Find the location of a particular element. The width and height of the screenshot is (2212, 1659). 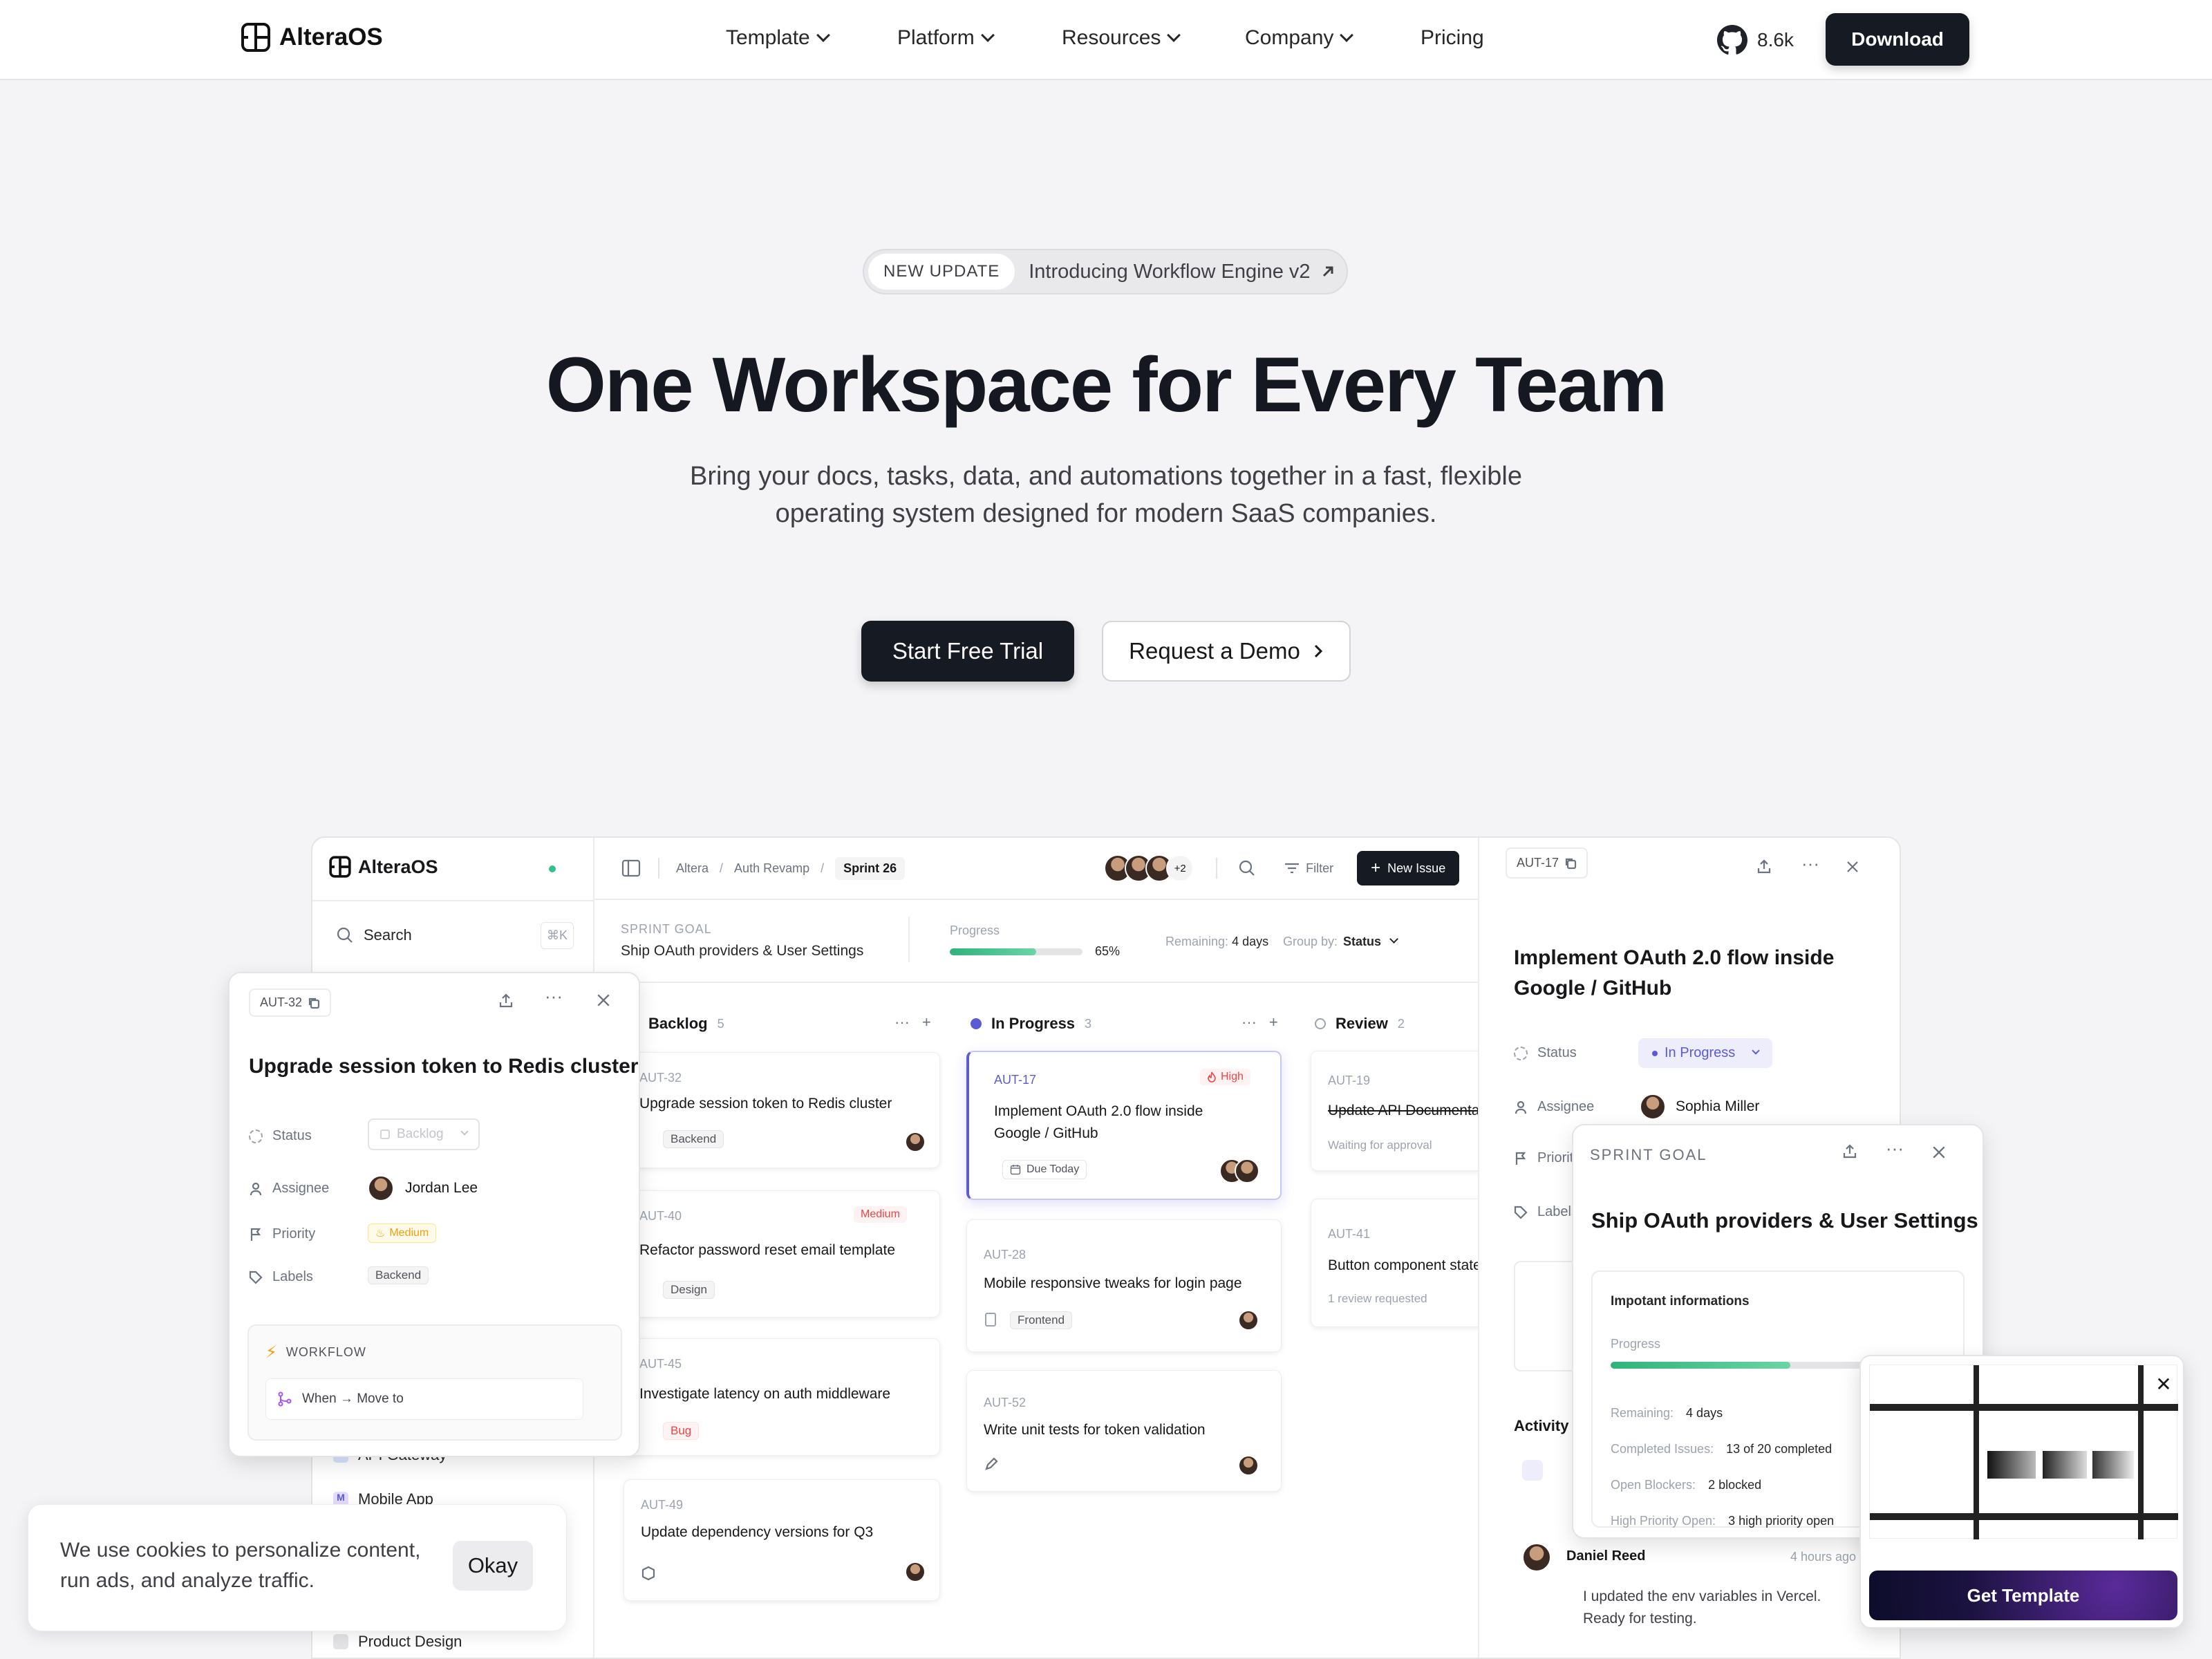

template-preview-image is located at coordinates (2023, 1452).